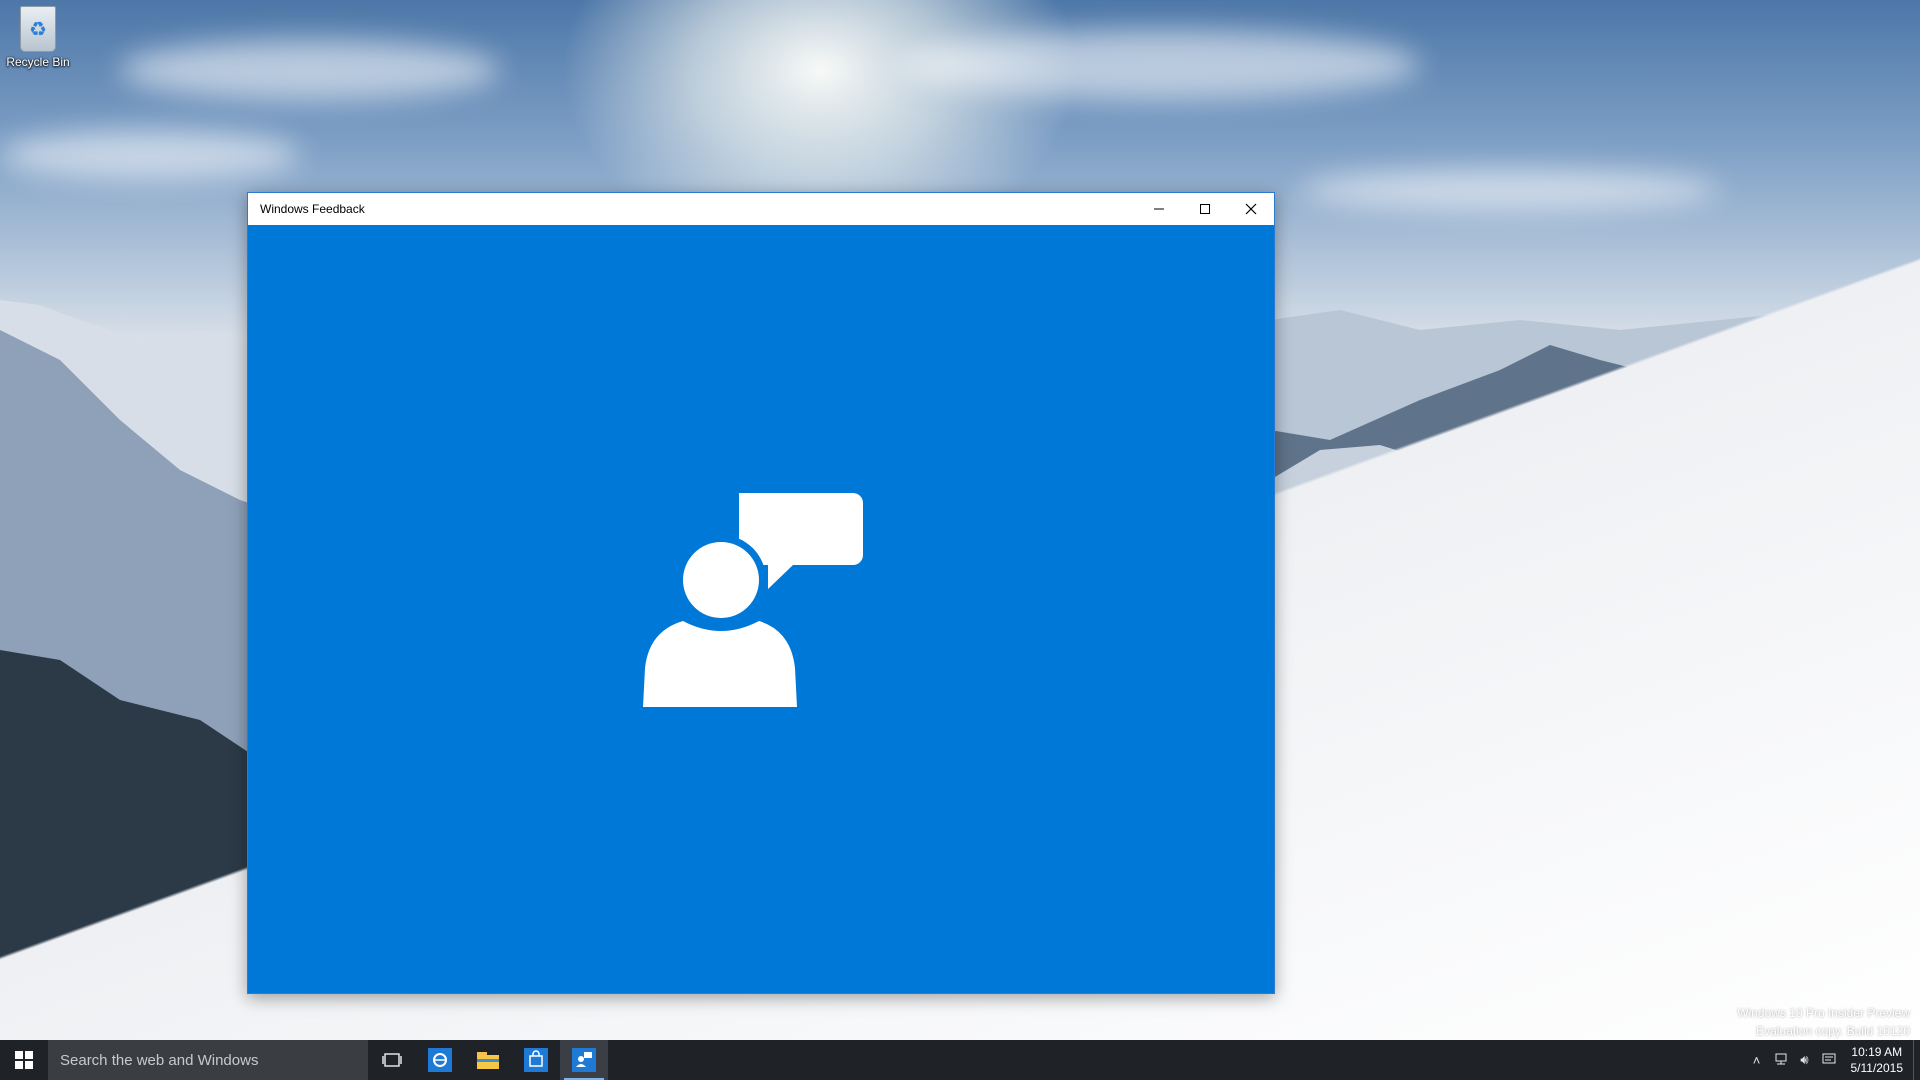 The height and width of the screenshot is (1080, 1920). What do you see at coordinates (312, 209) in the screenshot?
I see `window-title: Windows Feedback` at bounding box center [312, 209].